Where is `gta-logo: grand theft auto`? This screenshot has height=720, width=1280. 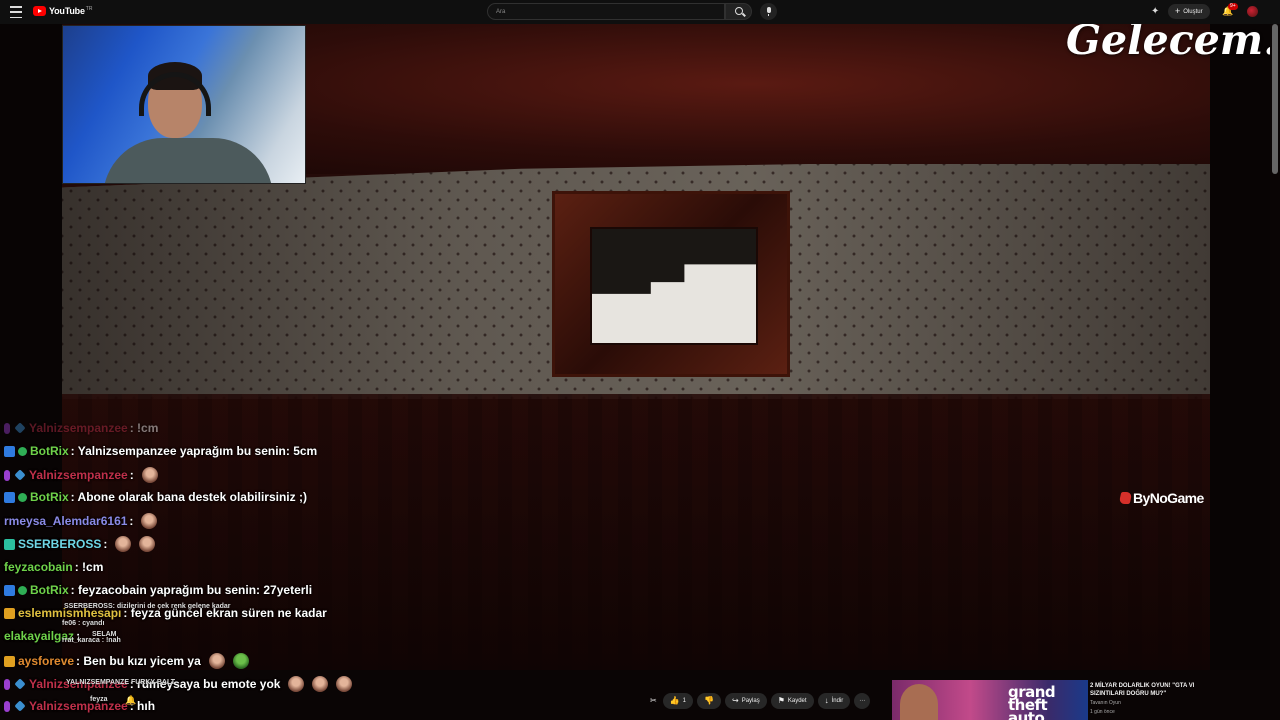 gta-logo: grand theft auto is located at coordinates (1032, 701).